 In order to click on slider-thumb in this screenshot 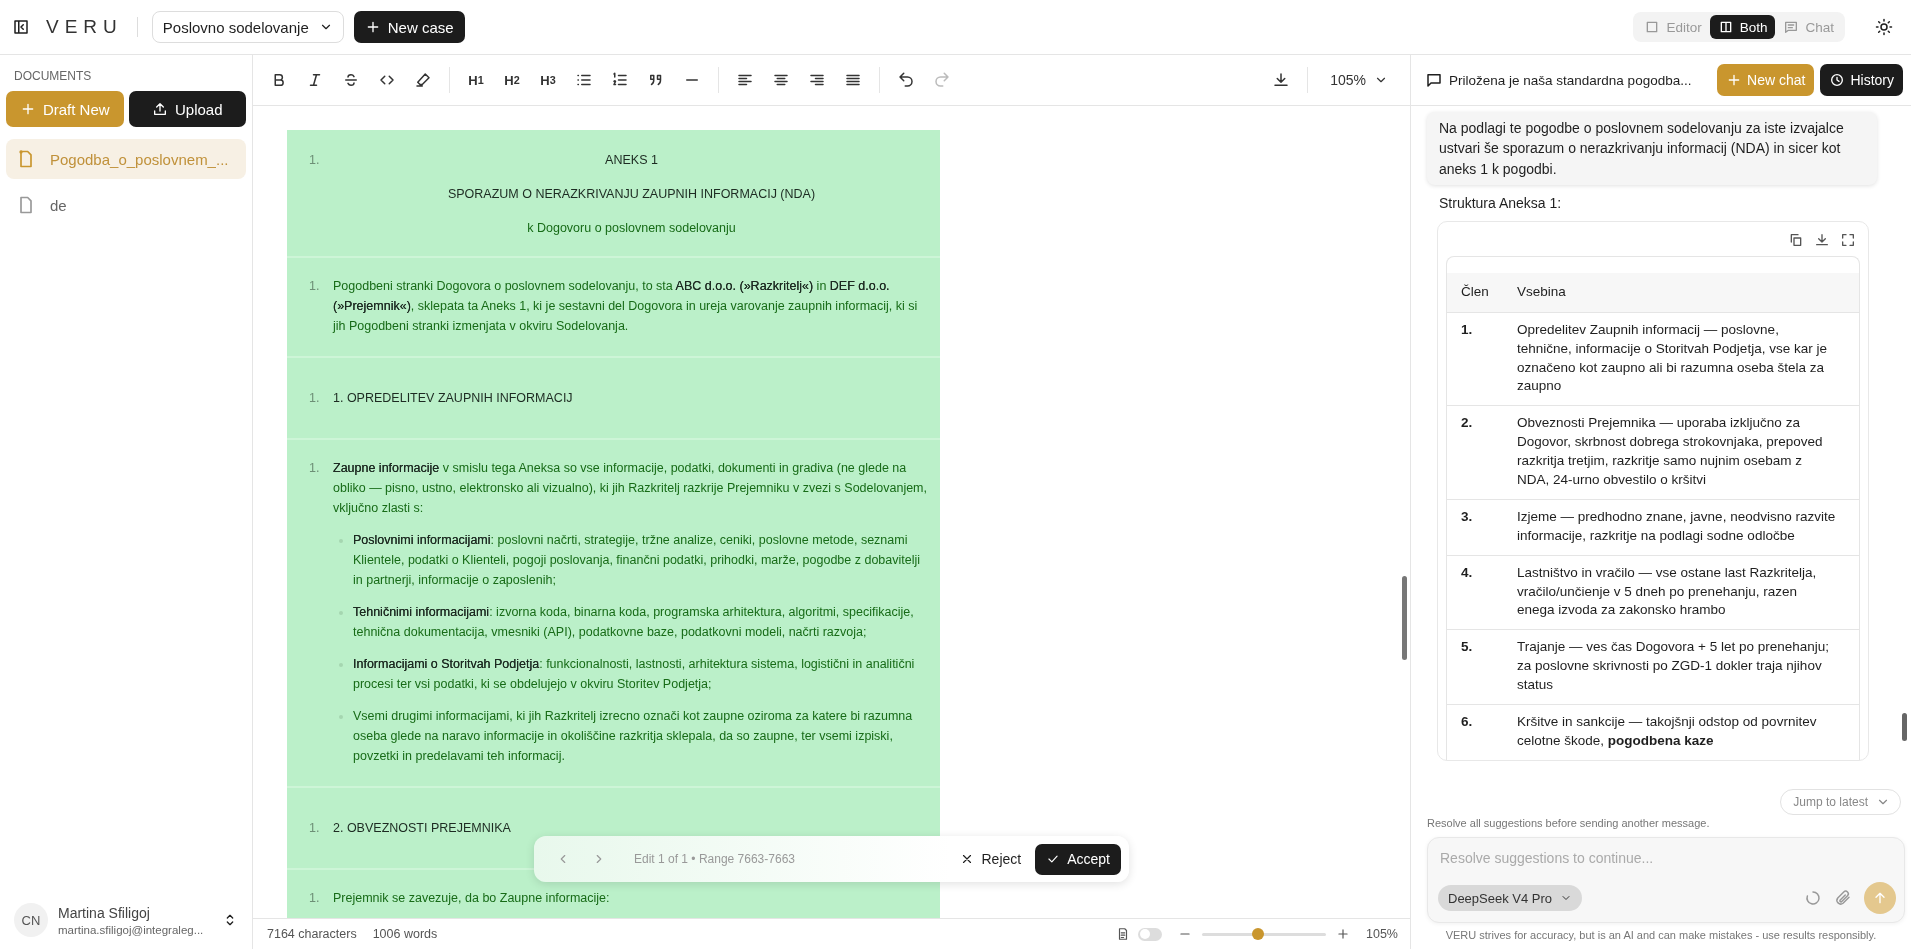, I will do `click(1257, 934)`.